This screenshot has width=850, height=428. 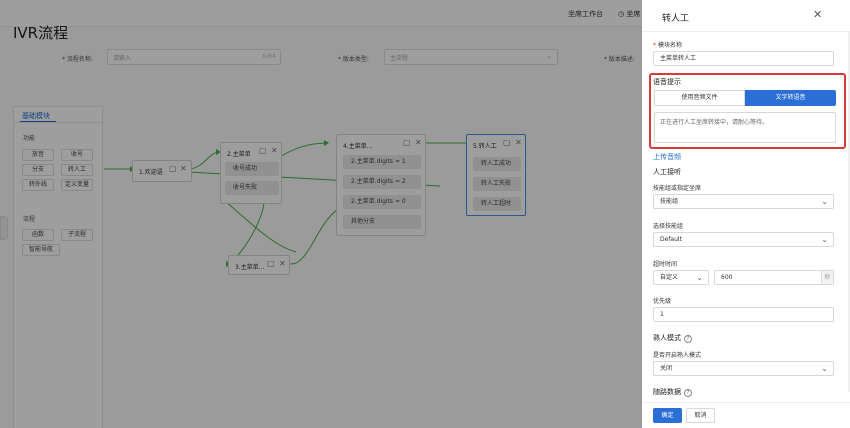 What do you see at coordinates (667, 82) in the screenshot?
I see `voice-prompt-label: 语音提示` at bounding box center [667, 82].